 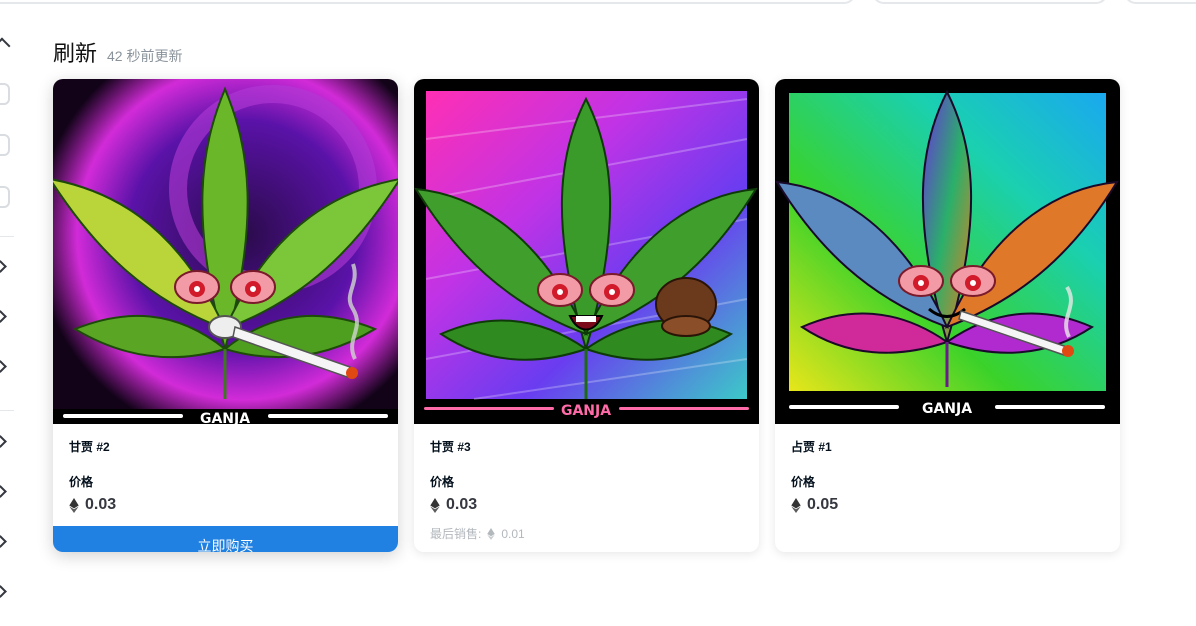 I want to click on refresh-button: 刷新, so click(x=75, y=52).